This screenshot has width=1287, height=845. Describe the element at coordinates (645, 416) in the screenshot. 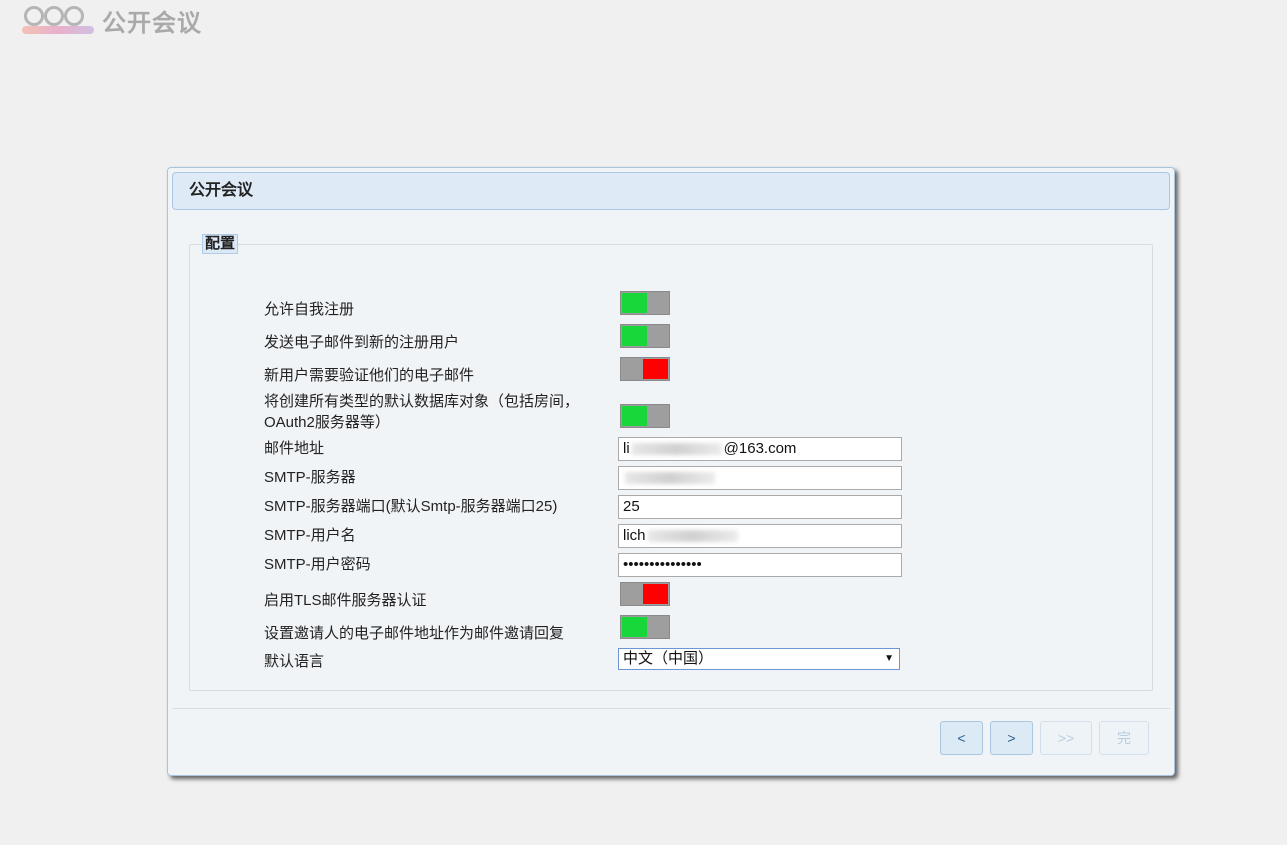

I see `create-default-objects-toggle` at that location.